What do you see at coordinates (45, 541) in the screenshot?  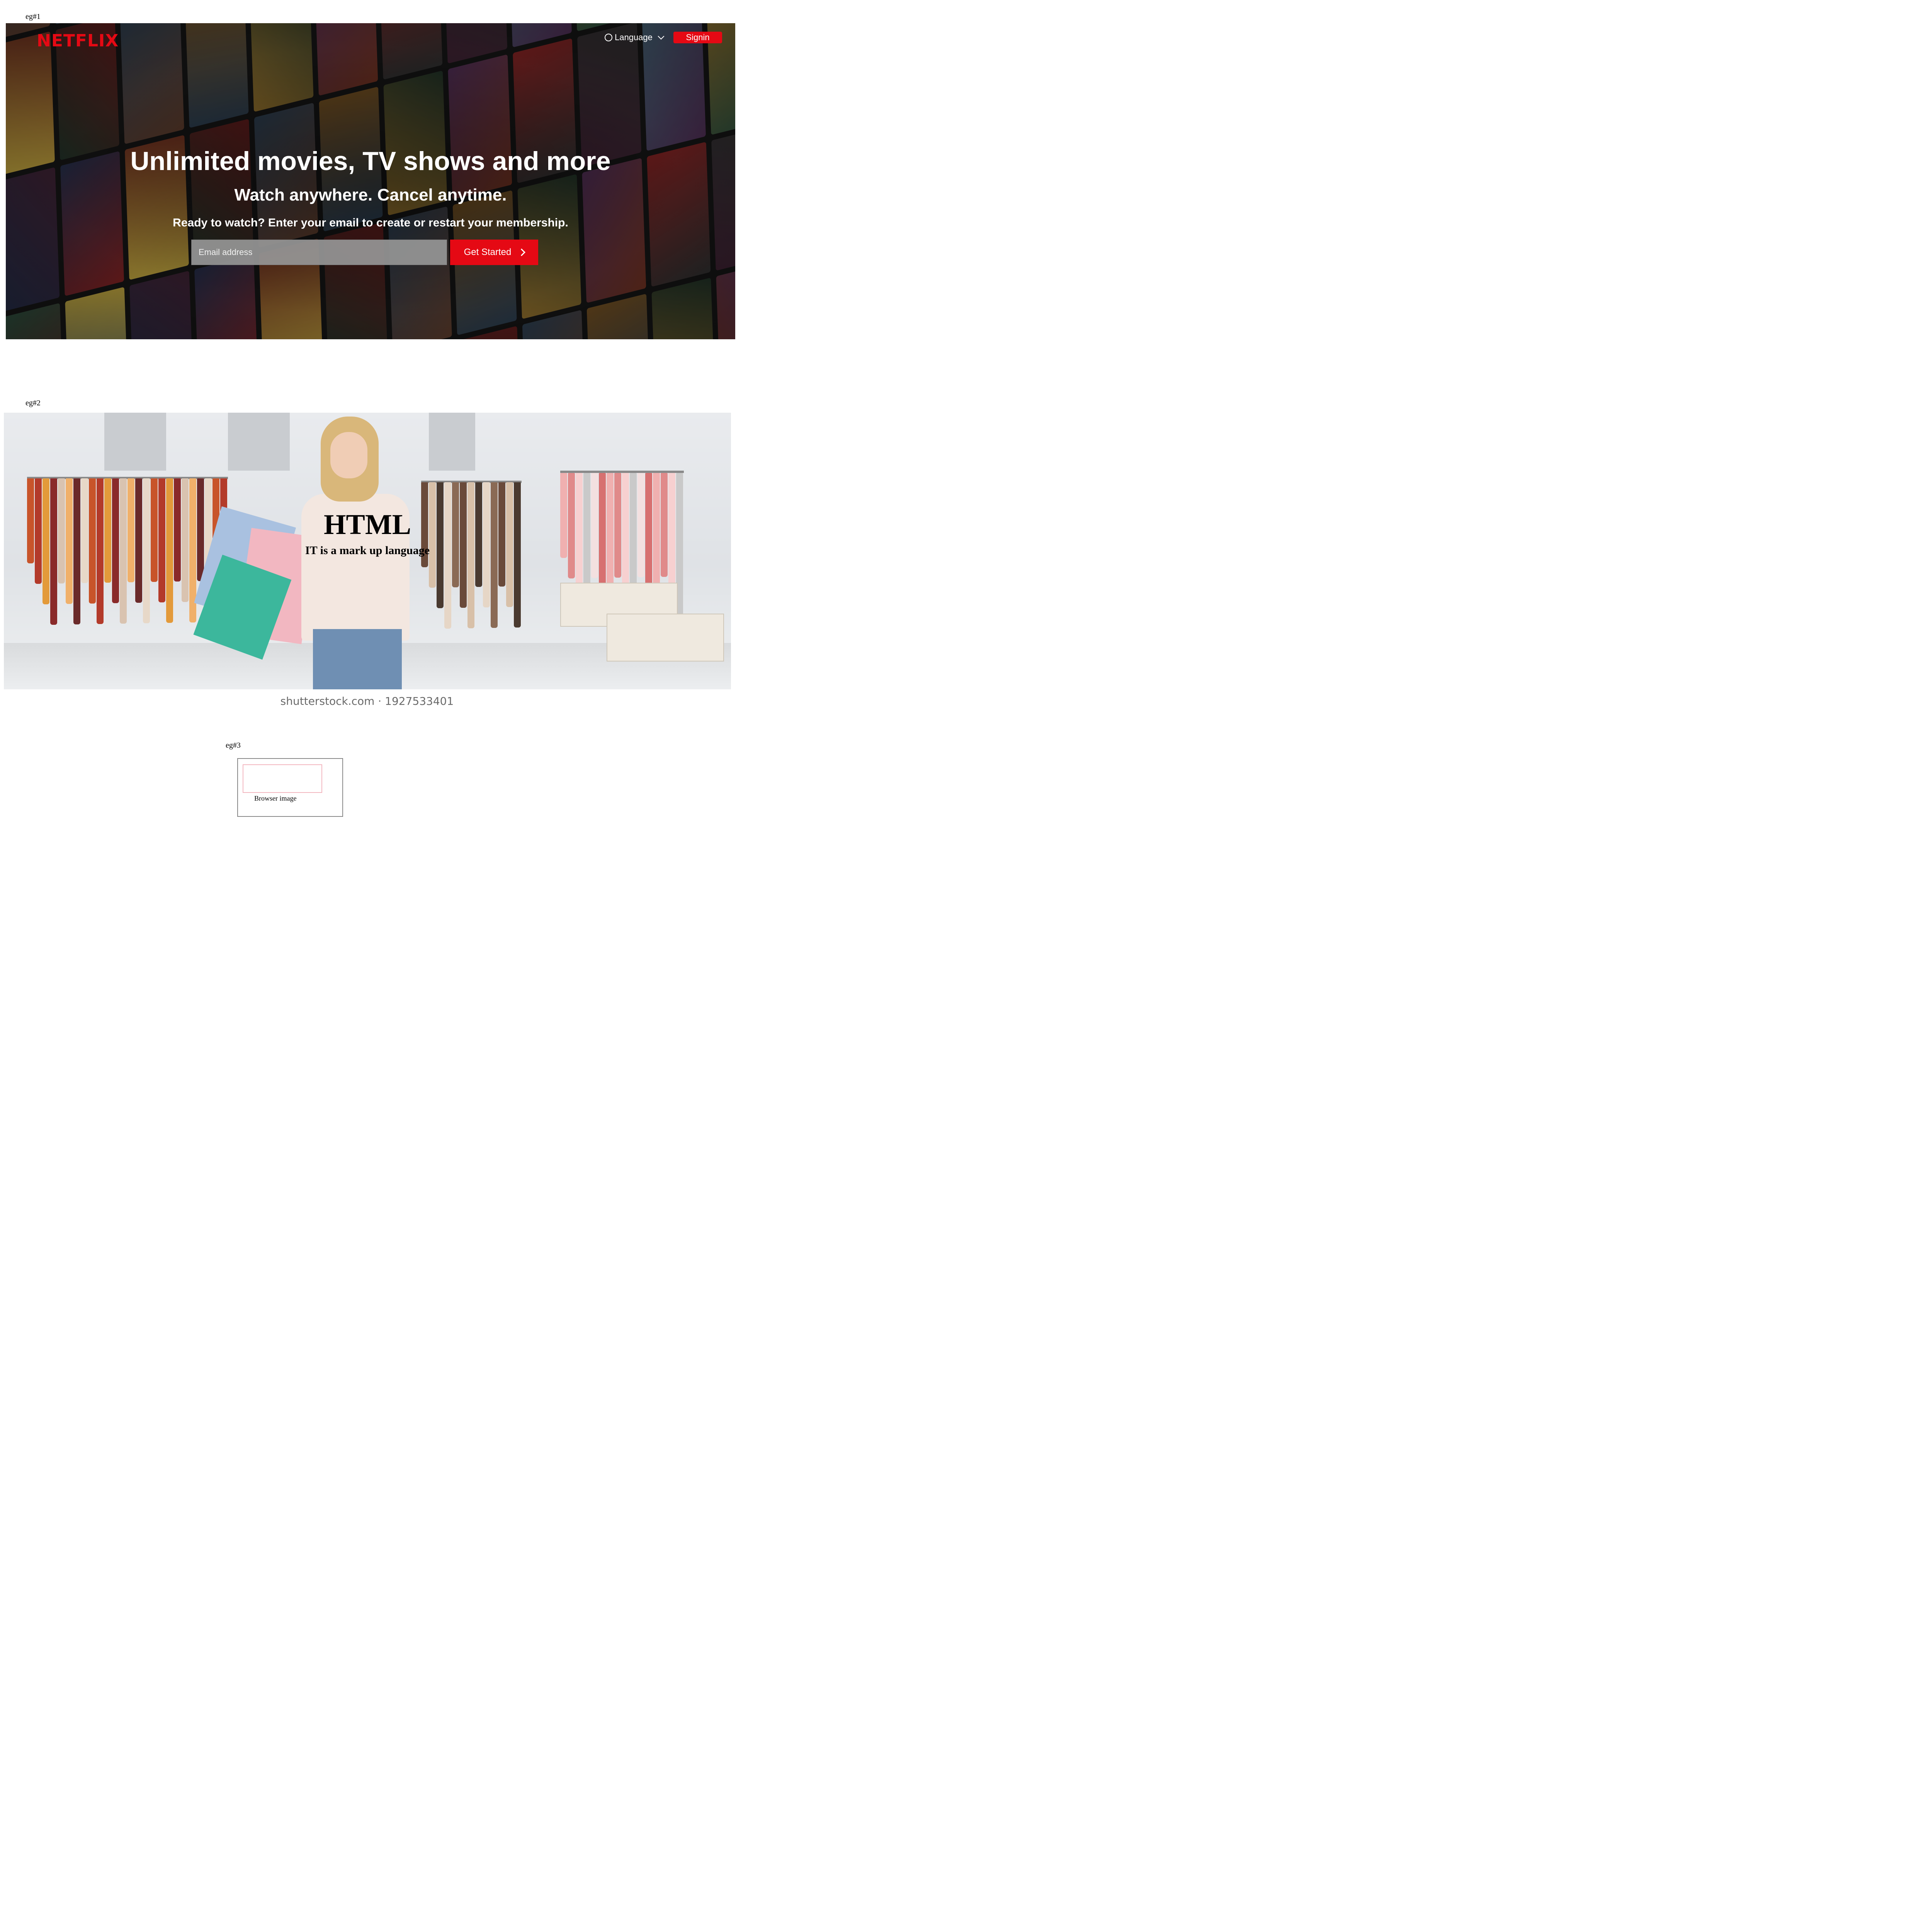 I see `garment` at bounding box center [45, 541].